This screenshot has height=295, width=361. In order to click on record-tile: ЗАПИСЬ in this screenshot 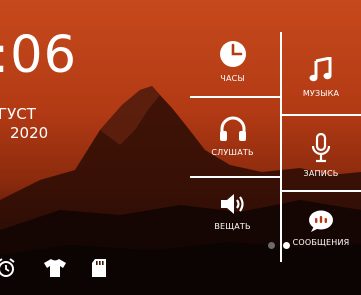, I will do `click(321, 155)`.